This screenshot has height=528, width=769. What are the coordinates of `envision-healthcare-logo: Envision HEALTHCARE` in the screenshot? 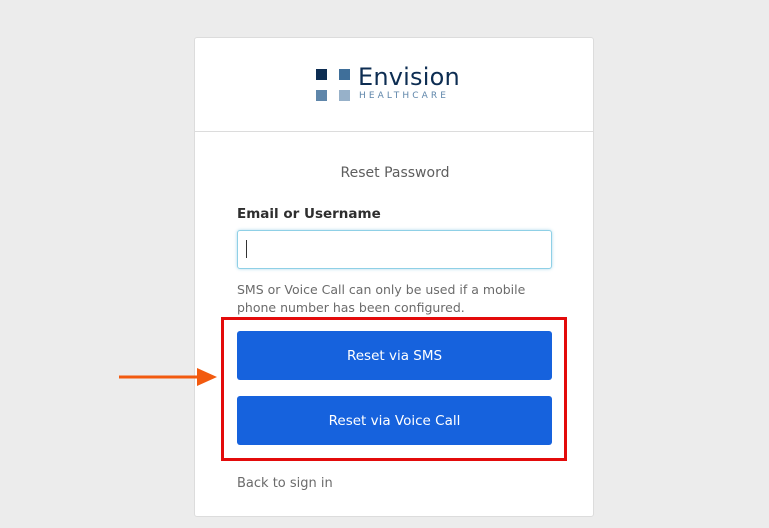 It's located at (396, 83).